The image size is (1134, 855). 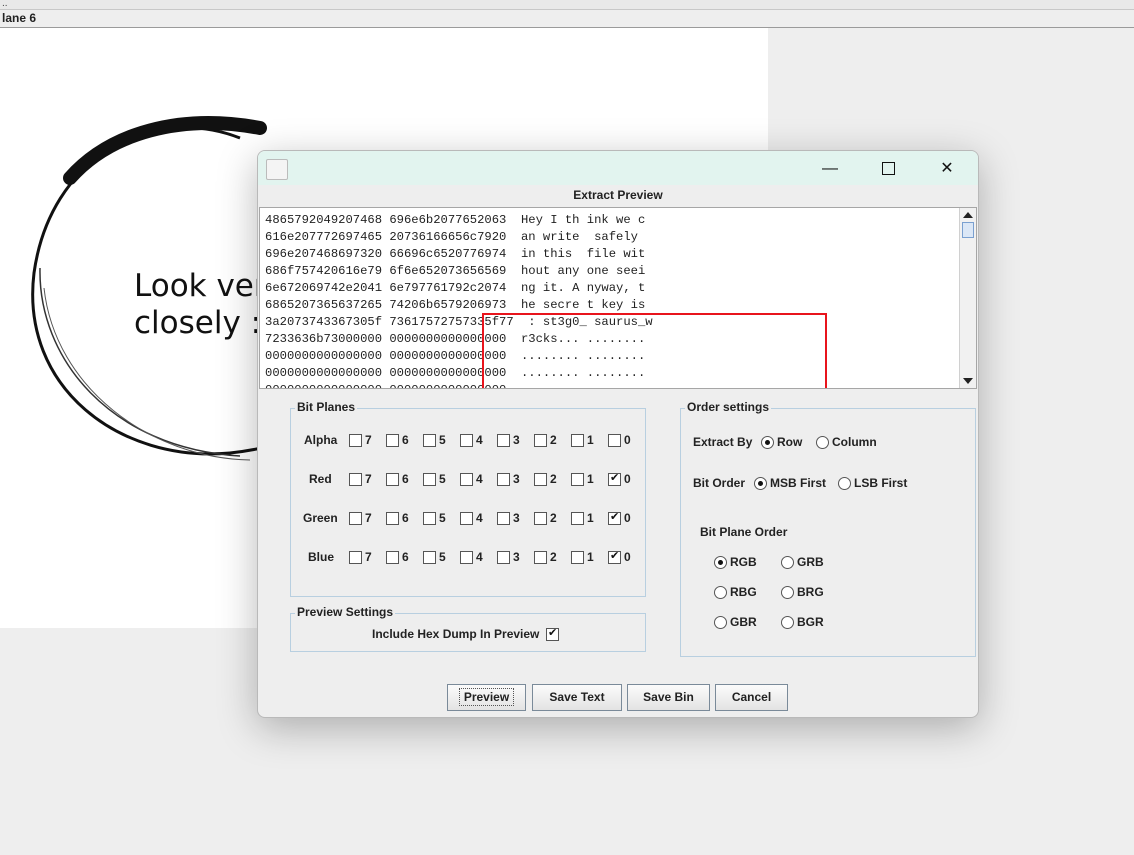 I want to click on order-rbg-label: RBG, so click(x=743, y=592).